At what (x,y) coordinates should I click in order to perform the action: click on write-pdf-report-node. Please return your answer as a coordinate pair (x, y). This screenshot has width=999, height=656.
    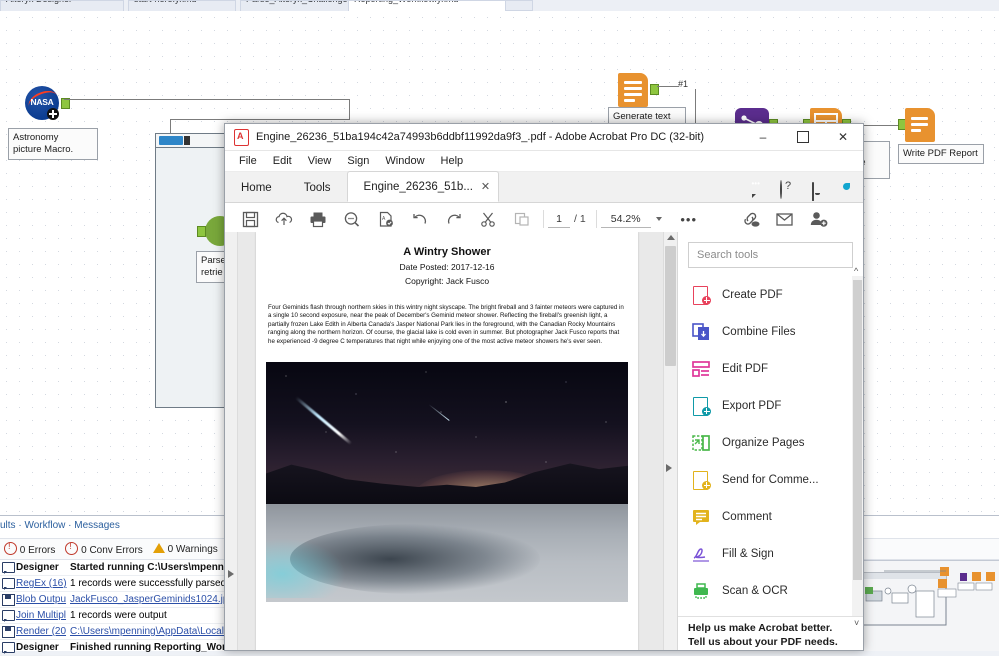
    Looking at the image, I should click on (916, 125).